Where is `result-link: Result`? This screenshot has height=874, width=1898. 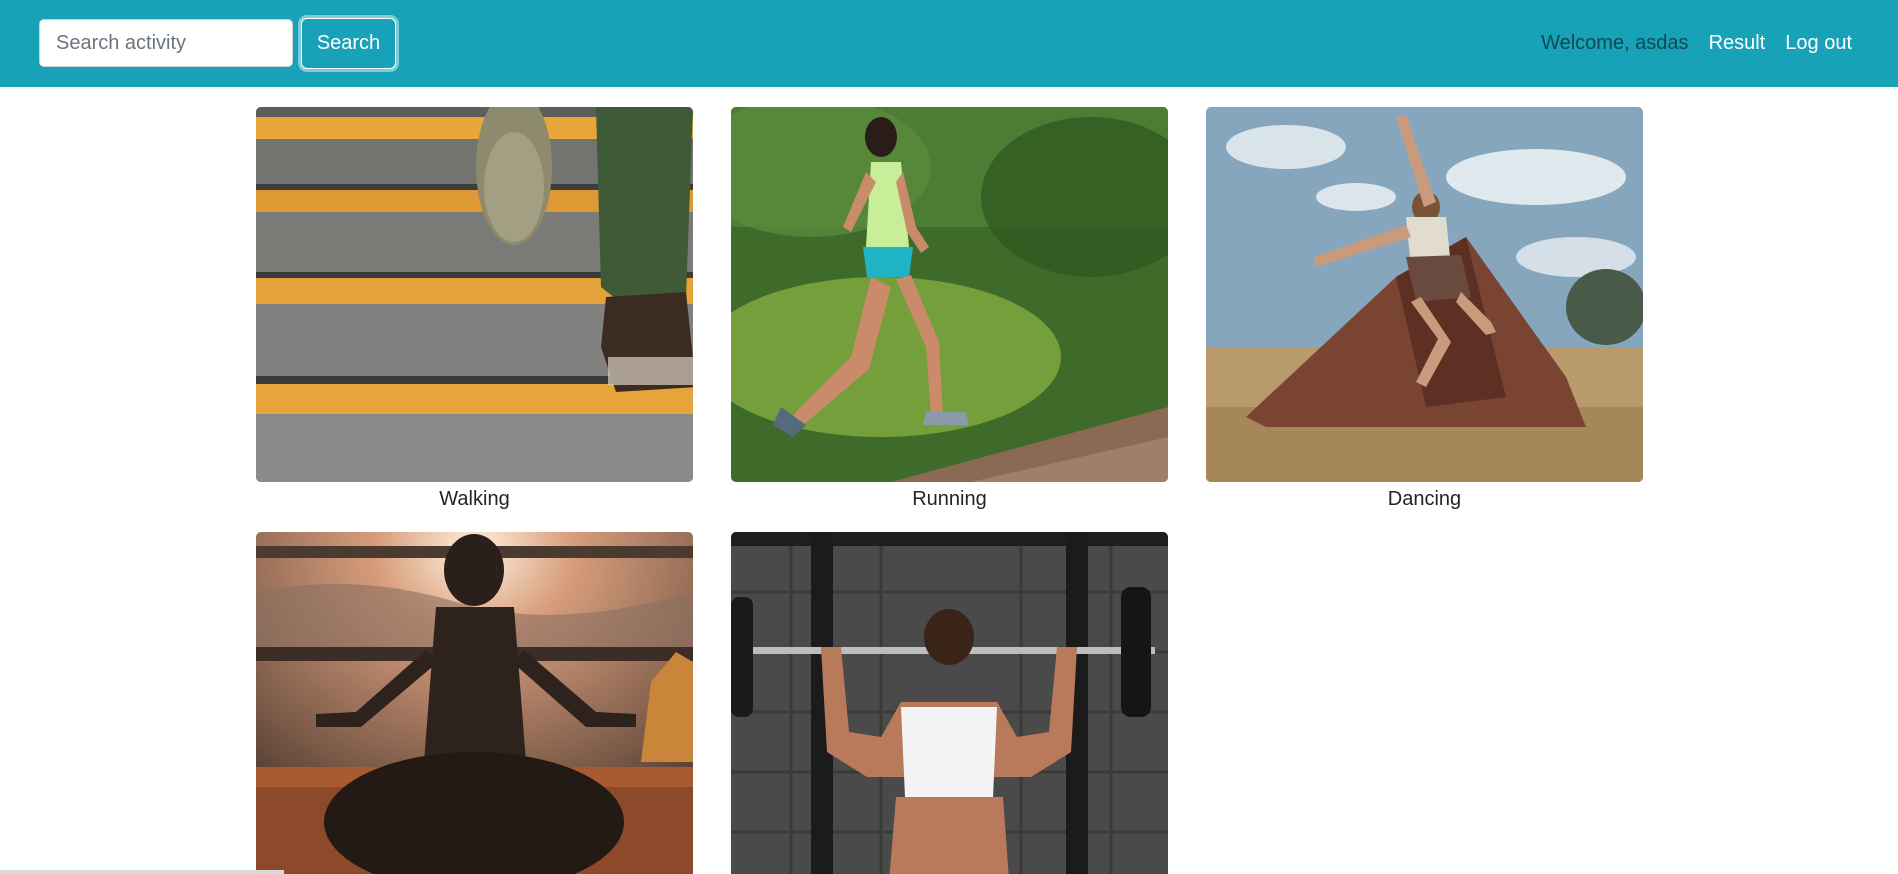 result-link: Result is located at coordinates (1737, 43).